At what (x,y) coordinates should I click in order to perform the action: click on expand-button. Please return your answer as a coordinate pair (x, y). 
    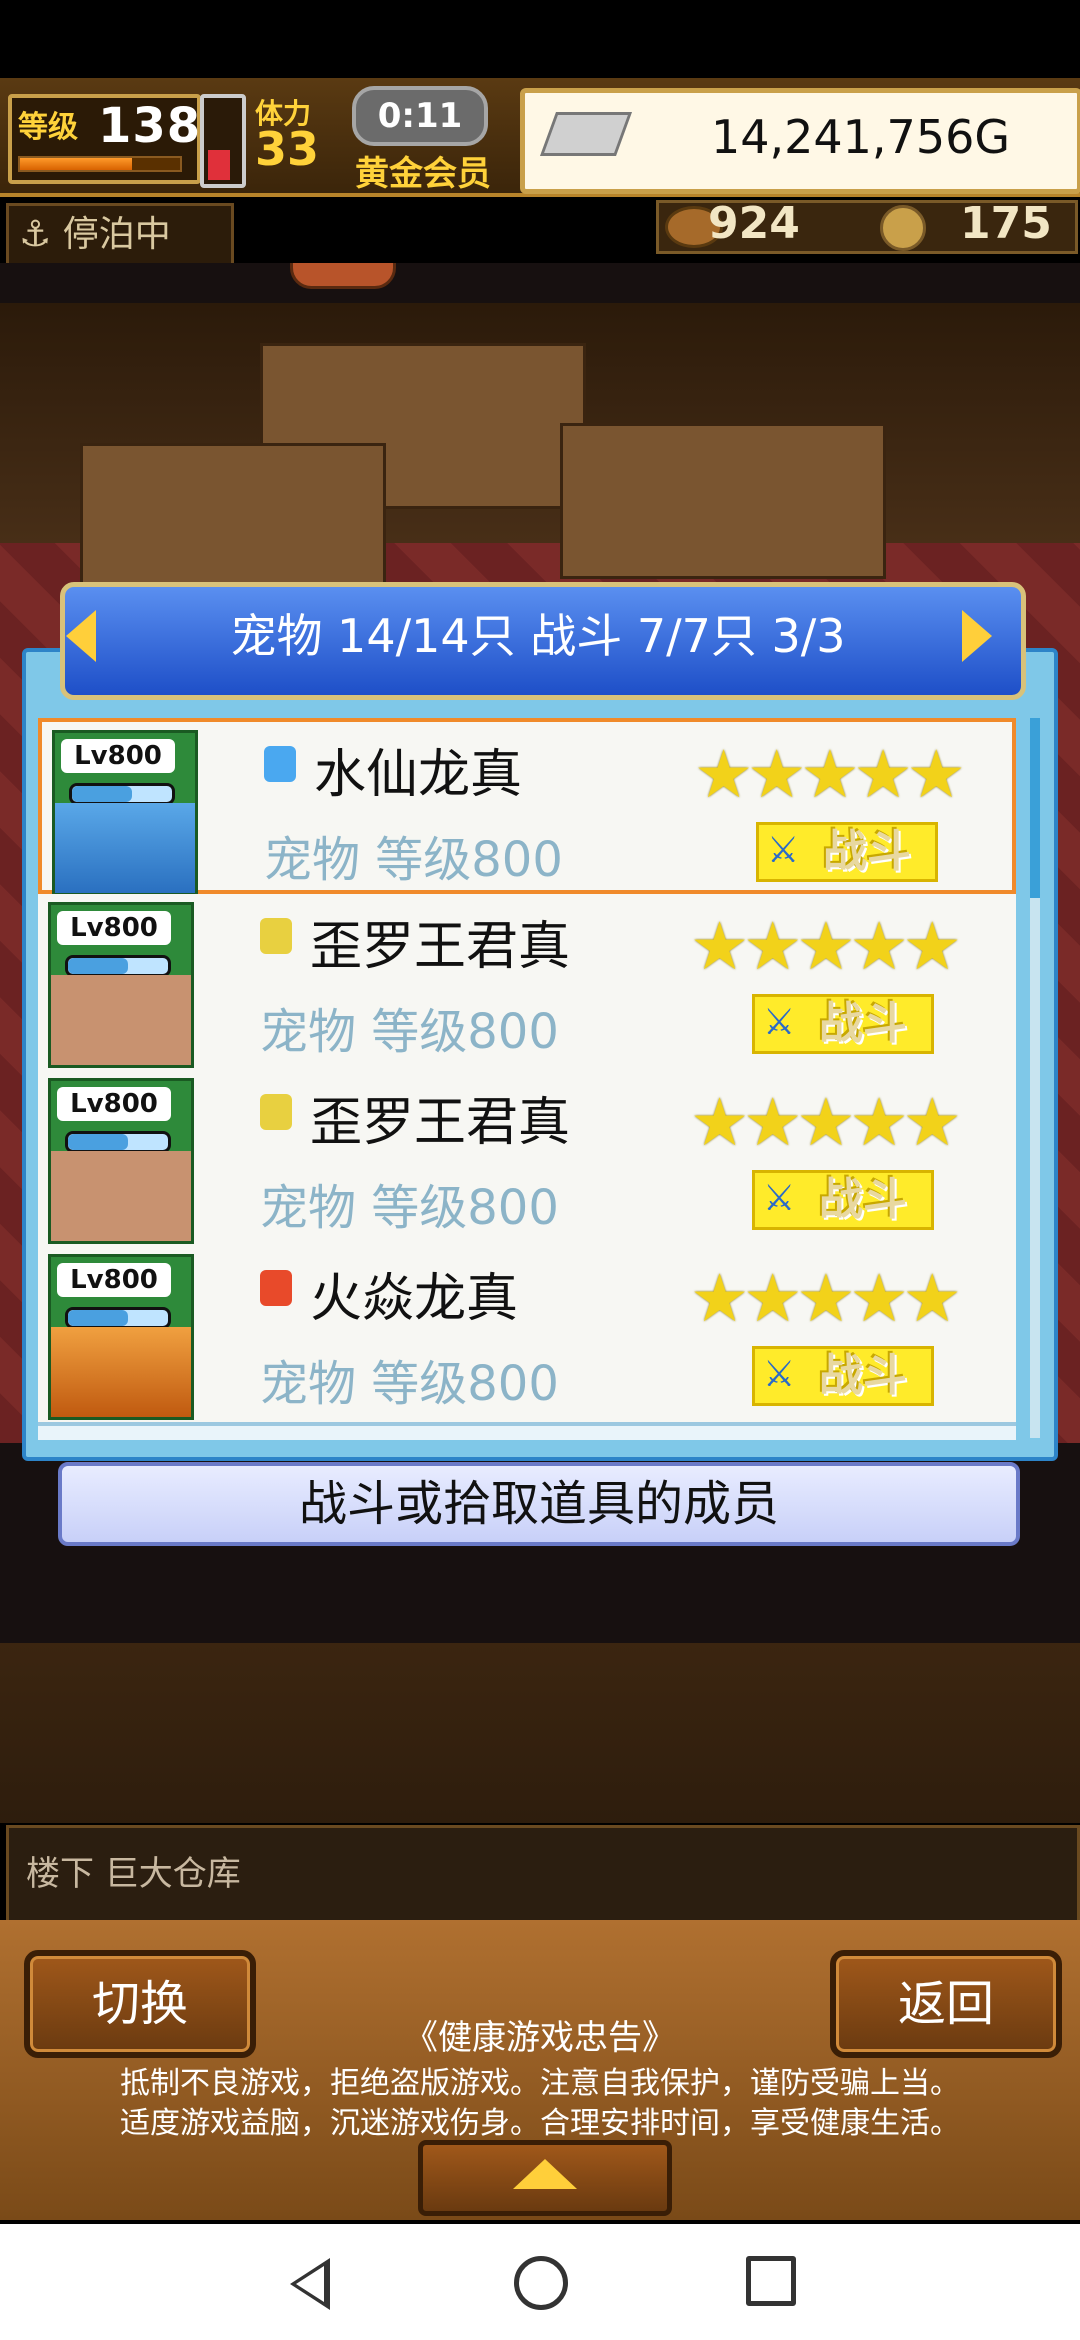
    Looking at the image, I should click on (545, 2178).